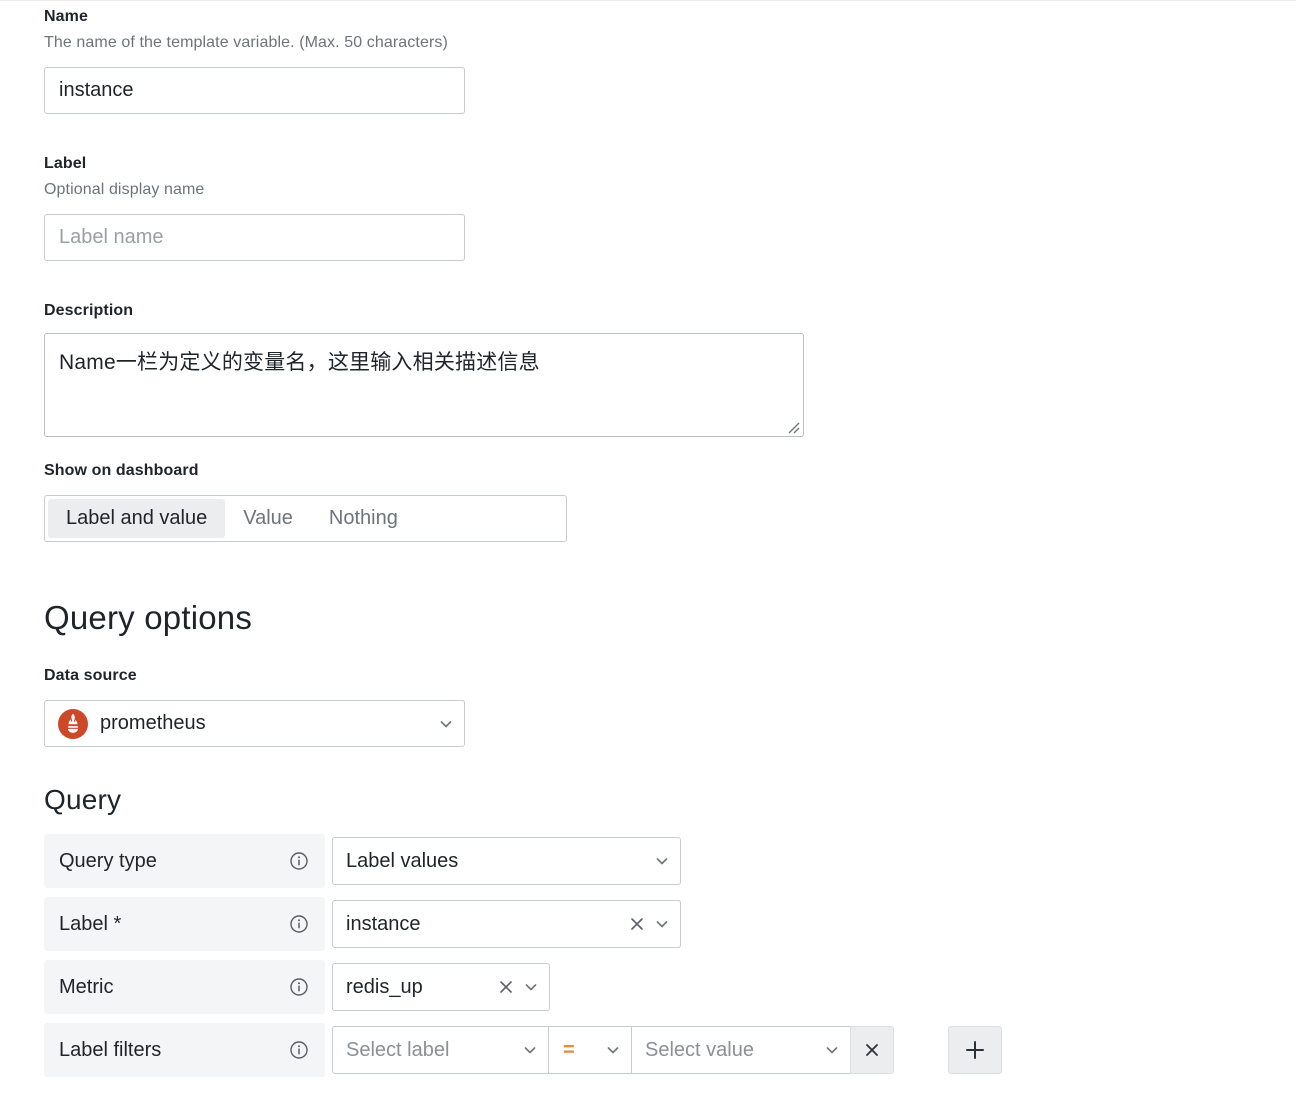 This screenshot has height=1109, width=1296. I want to click on filter-label-select: Select label, so click(440, 1050).